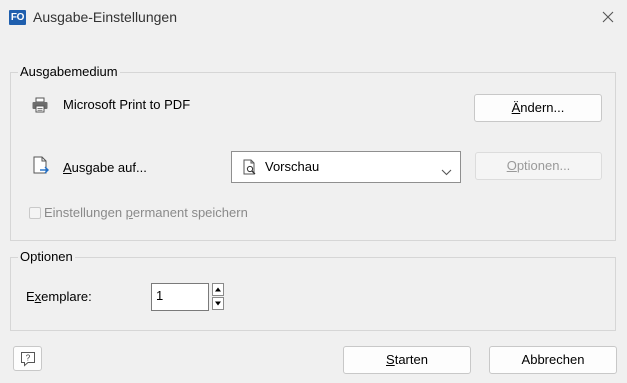 This screenshot has width=627, height=383. I want to click on close-button, so click(608, 17).